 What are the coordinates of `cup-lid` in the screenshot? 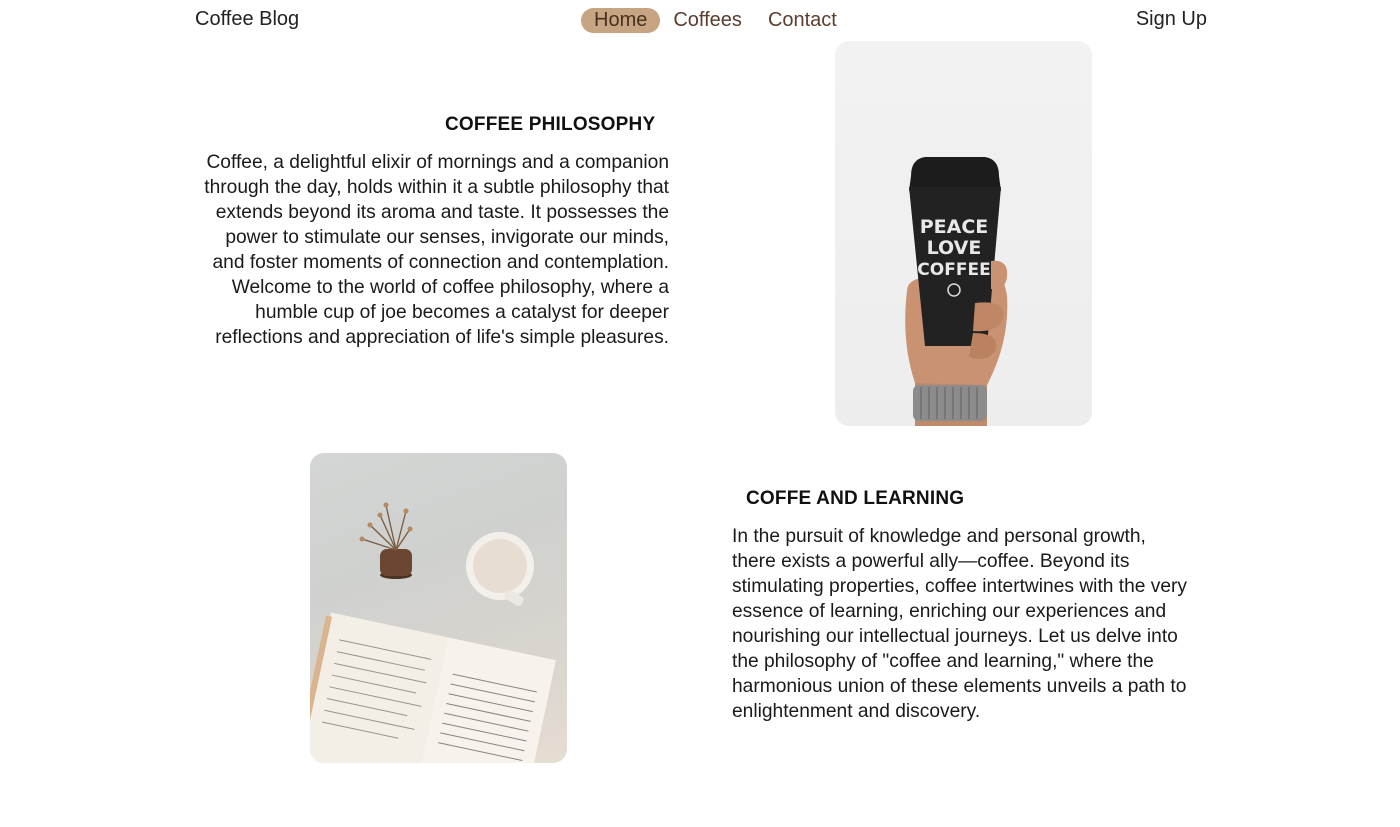 It's located at (955, 174).